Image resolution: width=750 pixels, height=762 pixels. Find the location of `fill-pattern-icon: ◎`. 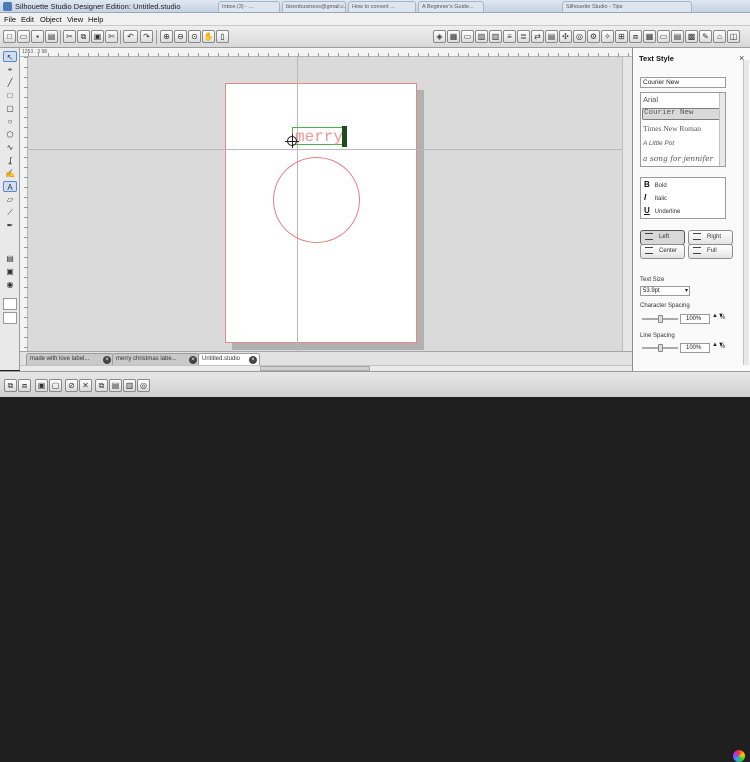

fill-pattern-icon: ◎ is located at coordinates (143, 385).